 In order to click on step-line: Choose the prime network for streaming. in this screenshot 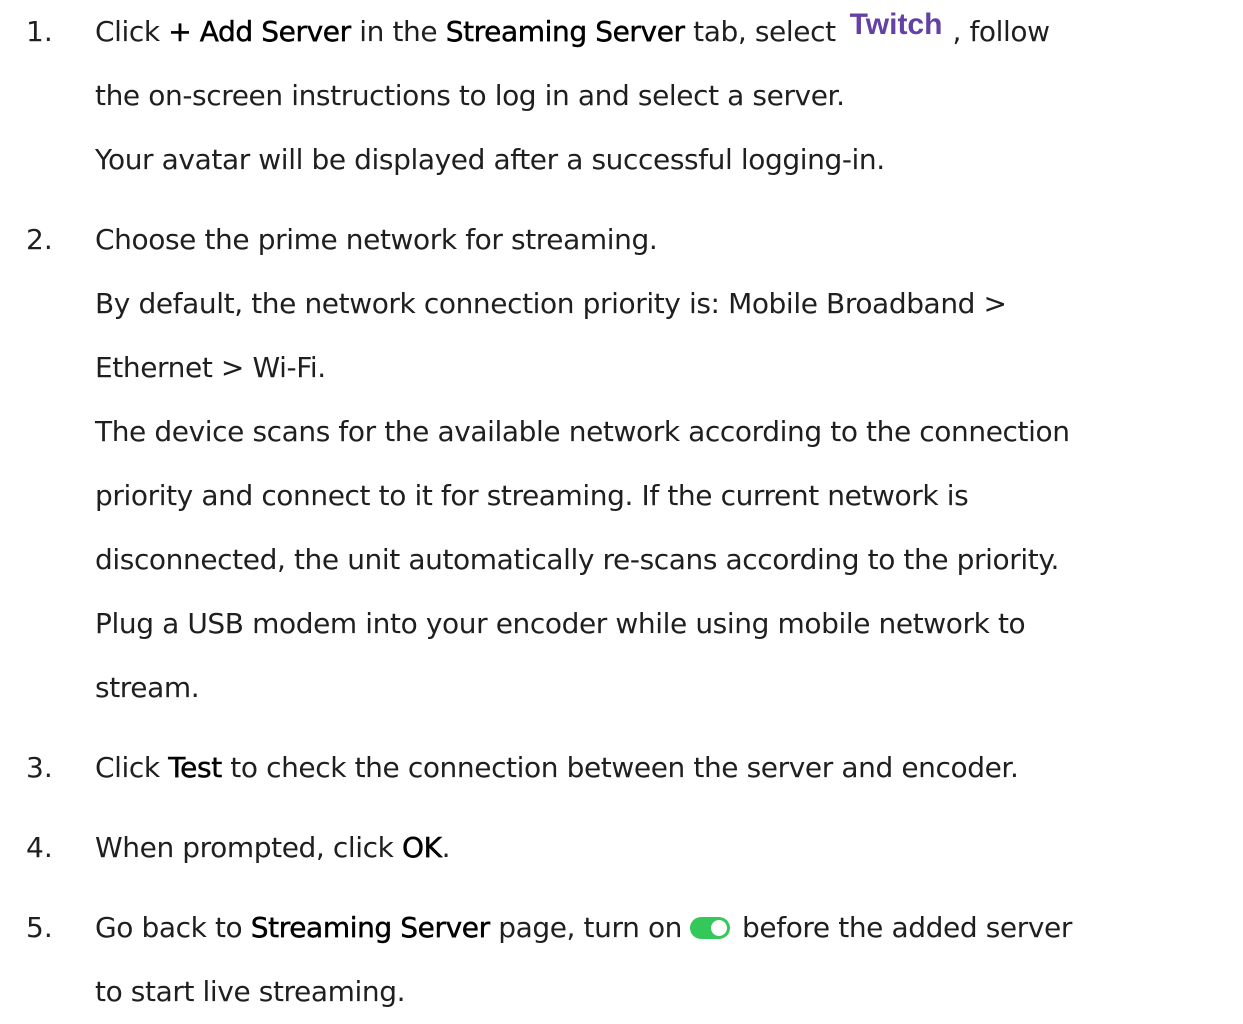, I will do `click(376, 239)`.